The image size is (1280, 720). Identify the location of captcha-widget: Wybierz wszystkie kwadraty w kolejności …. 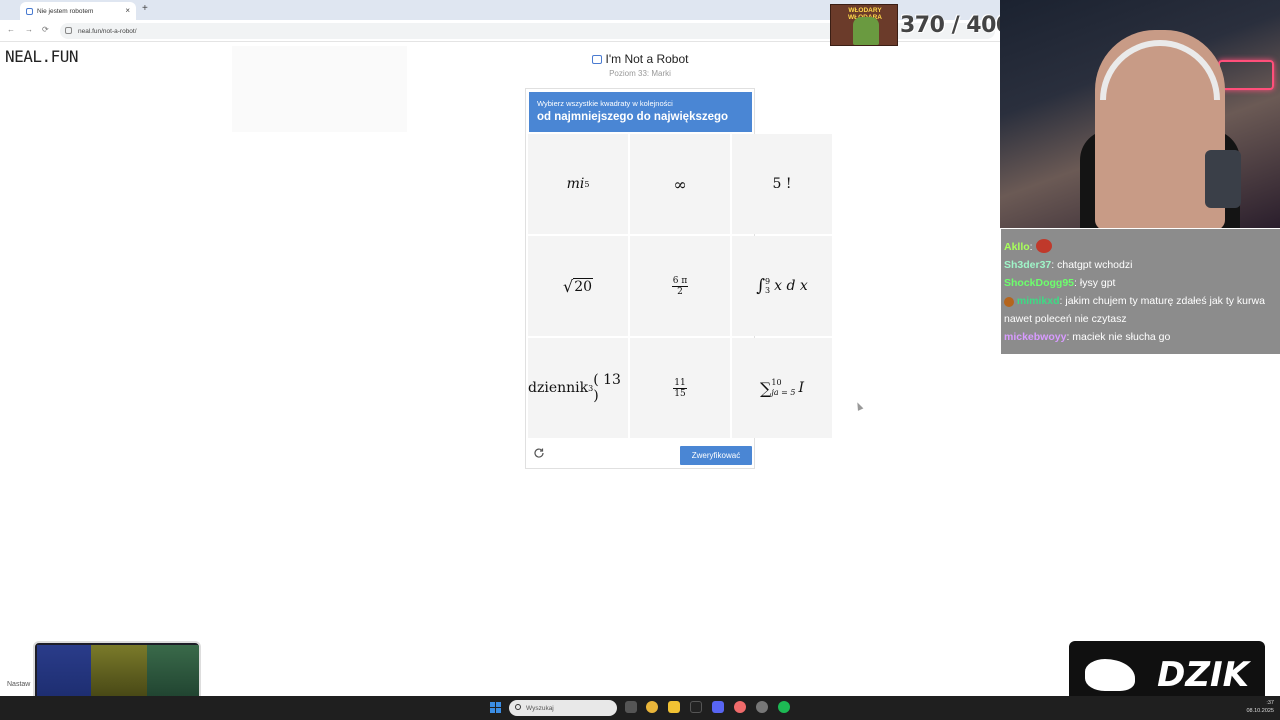
(678, 278).